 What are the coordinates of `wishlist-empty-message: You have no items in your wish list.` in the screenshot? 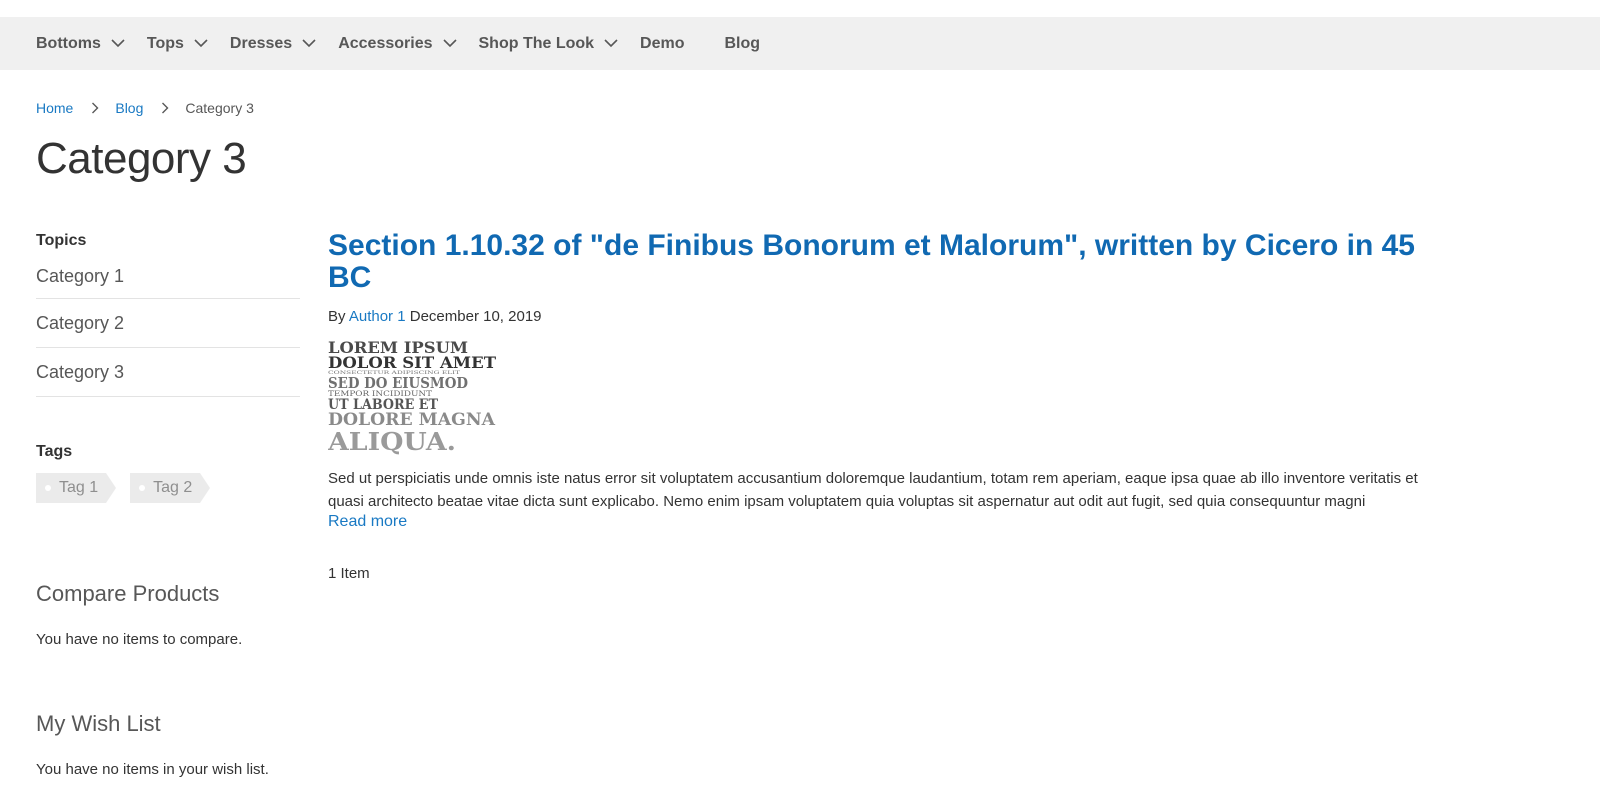 It's located at (152, 769).